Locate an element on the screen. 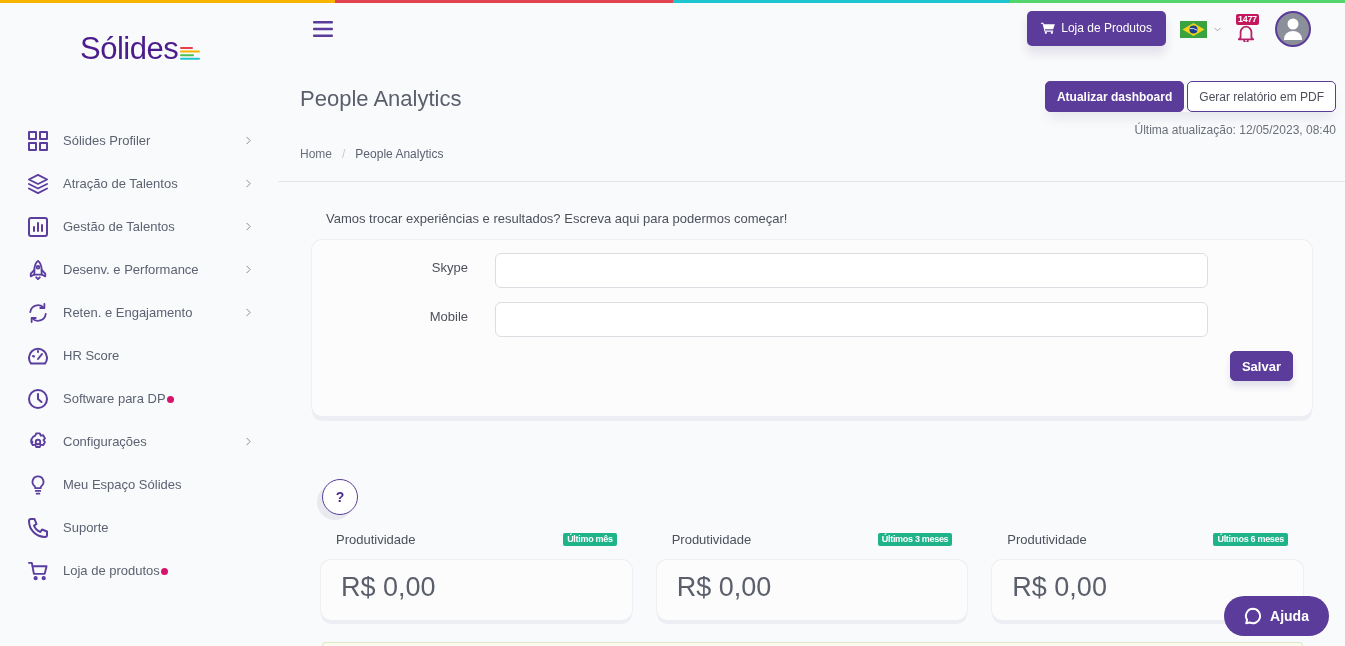 This screenshot has height=646, width=1345. sidebar-item: Sólides Profiler is located at coordinates (139, 140).